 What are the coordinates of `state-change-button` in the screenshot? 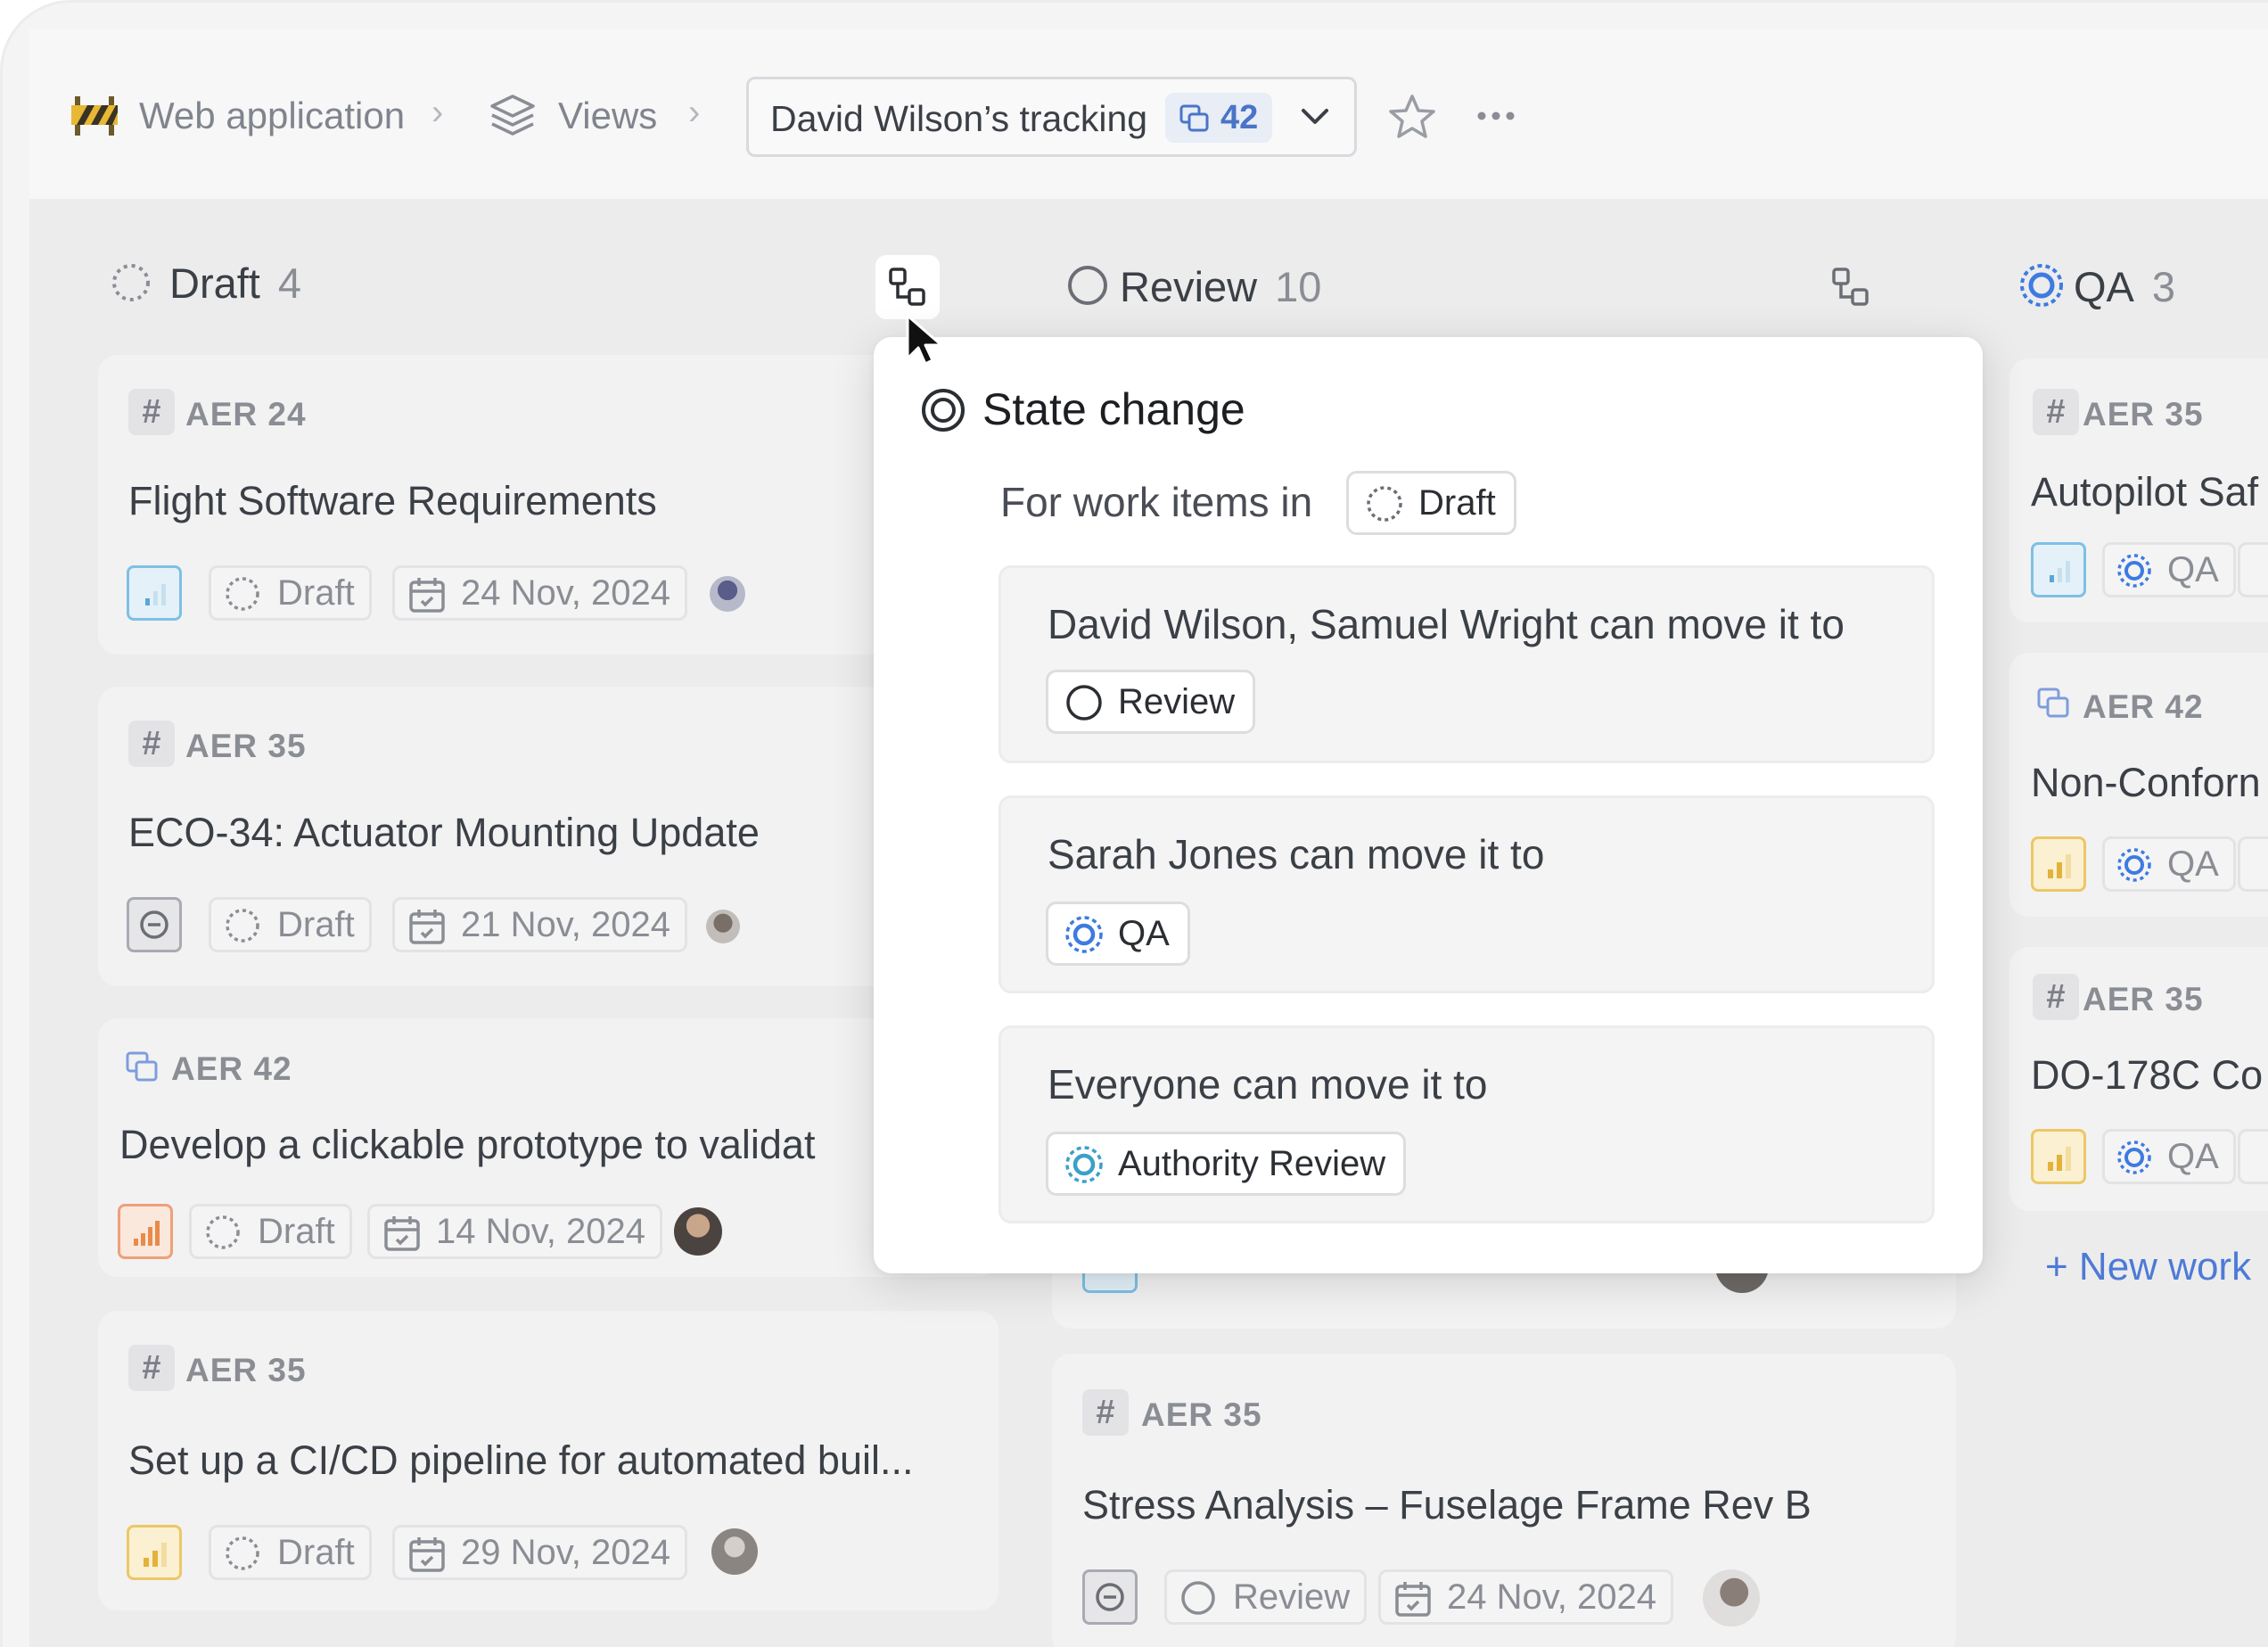 It's located at (907, 287).